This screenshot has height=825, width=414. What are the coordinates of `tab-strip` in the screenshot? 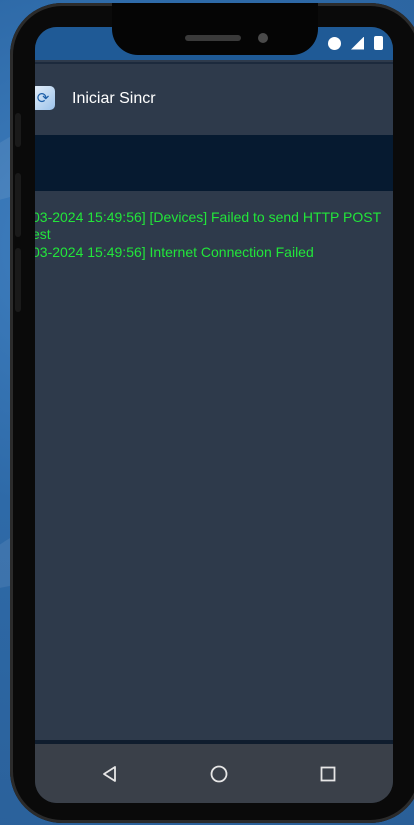 It's located at (214, 163).